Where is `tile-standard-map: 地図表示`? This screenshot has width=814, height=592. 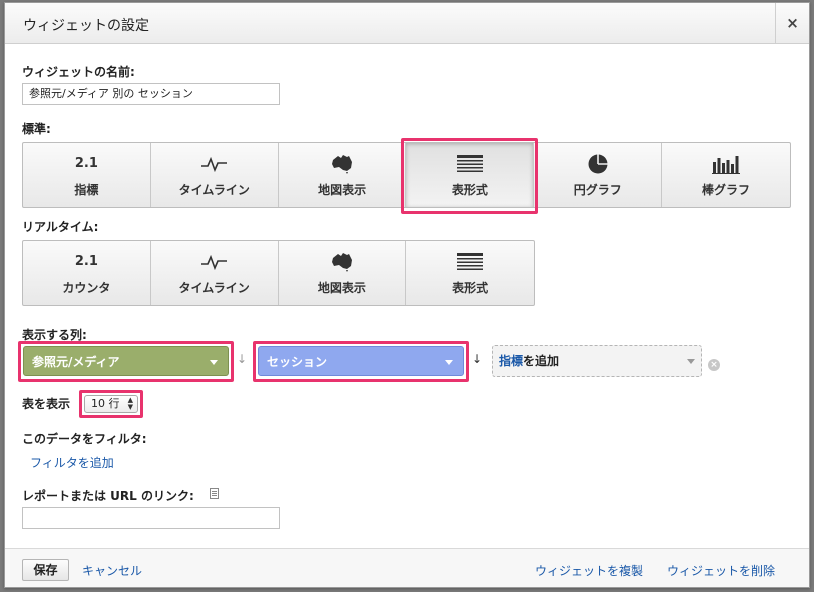
tile-standard-map: 地図表示 is located at coordinates (343, 175).